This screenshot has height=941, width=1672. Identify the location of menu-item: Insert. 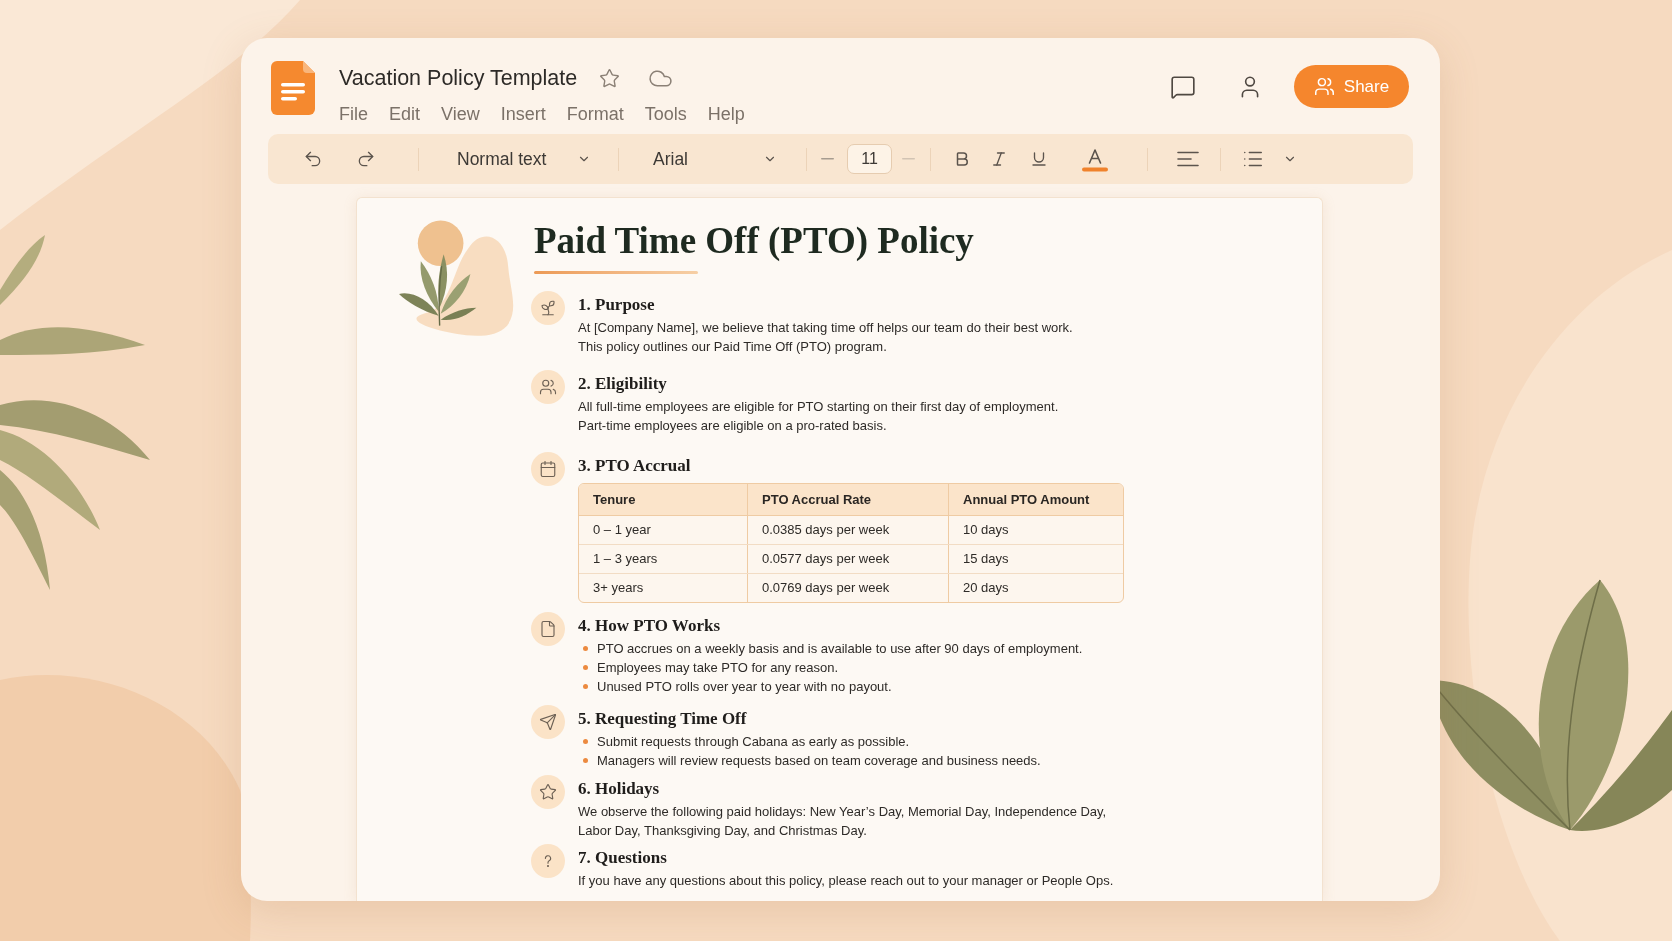
(523, 114).